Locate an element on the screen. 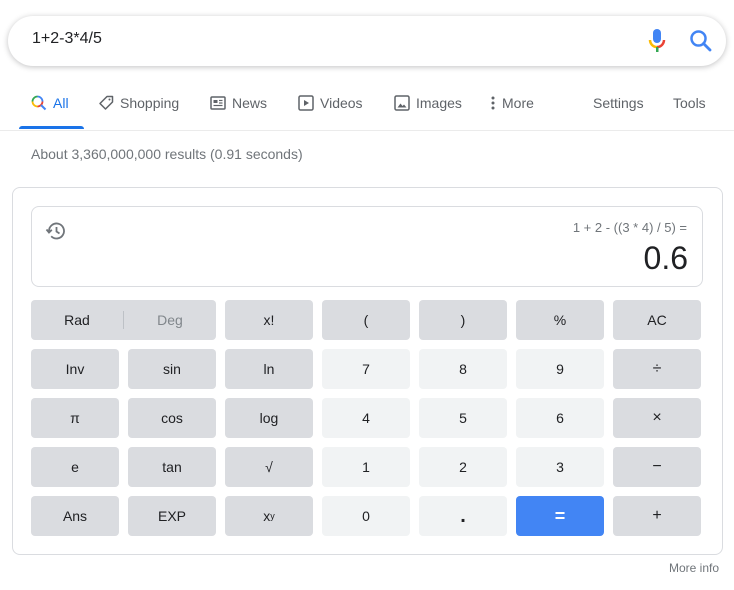 The height and width of the screenshot is (590, 734). tab-label: Shopping is located at coordinates (150, 103).